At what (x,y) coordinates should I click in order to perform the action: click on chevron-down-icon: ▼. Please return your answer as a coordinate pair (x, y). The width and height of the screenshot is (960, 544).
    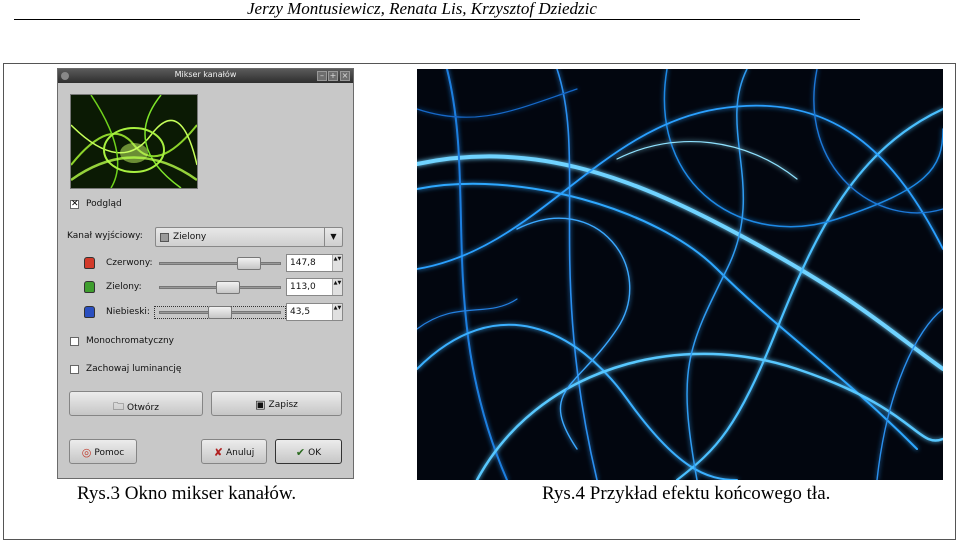
    Looking at the image, I should click on (333, 237).